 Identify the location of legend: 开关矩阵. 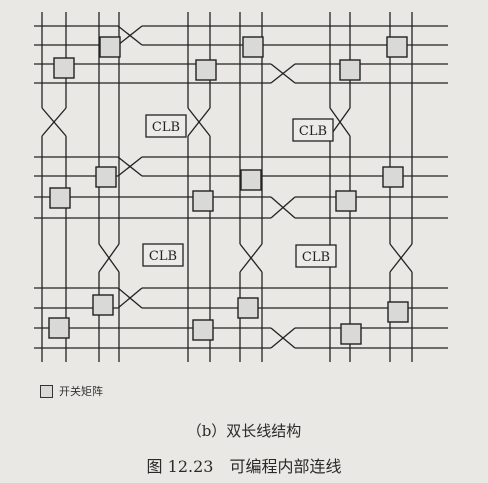
(71, 391).